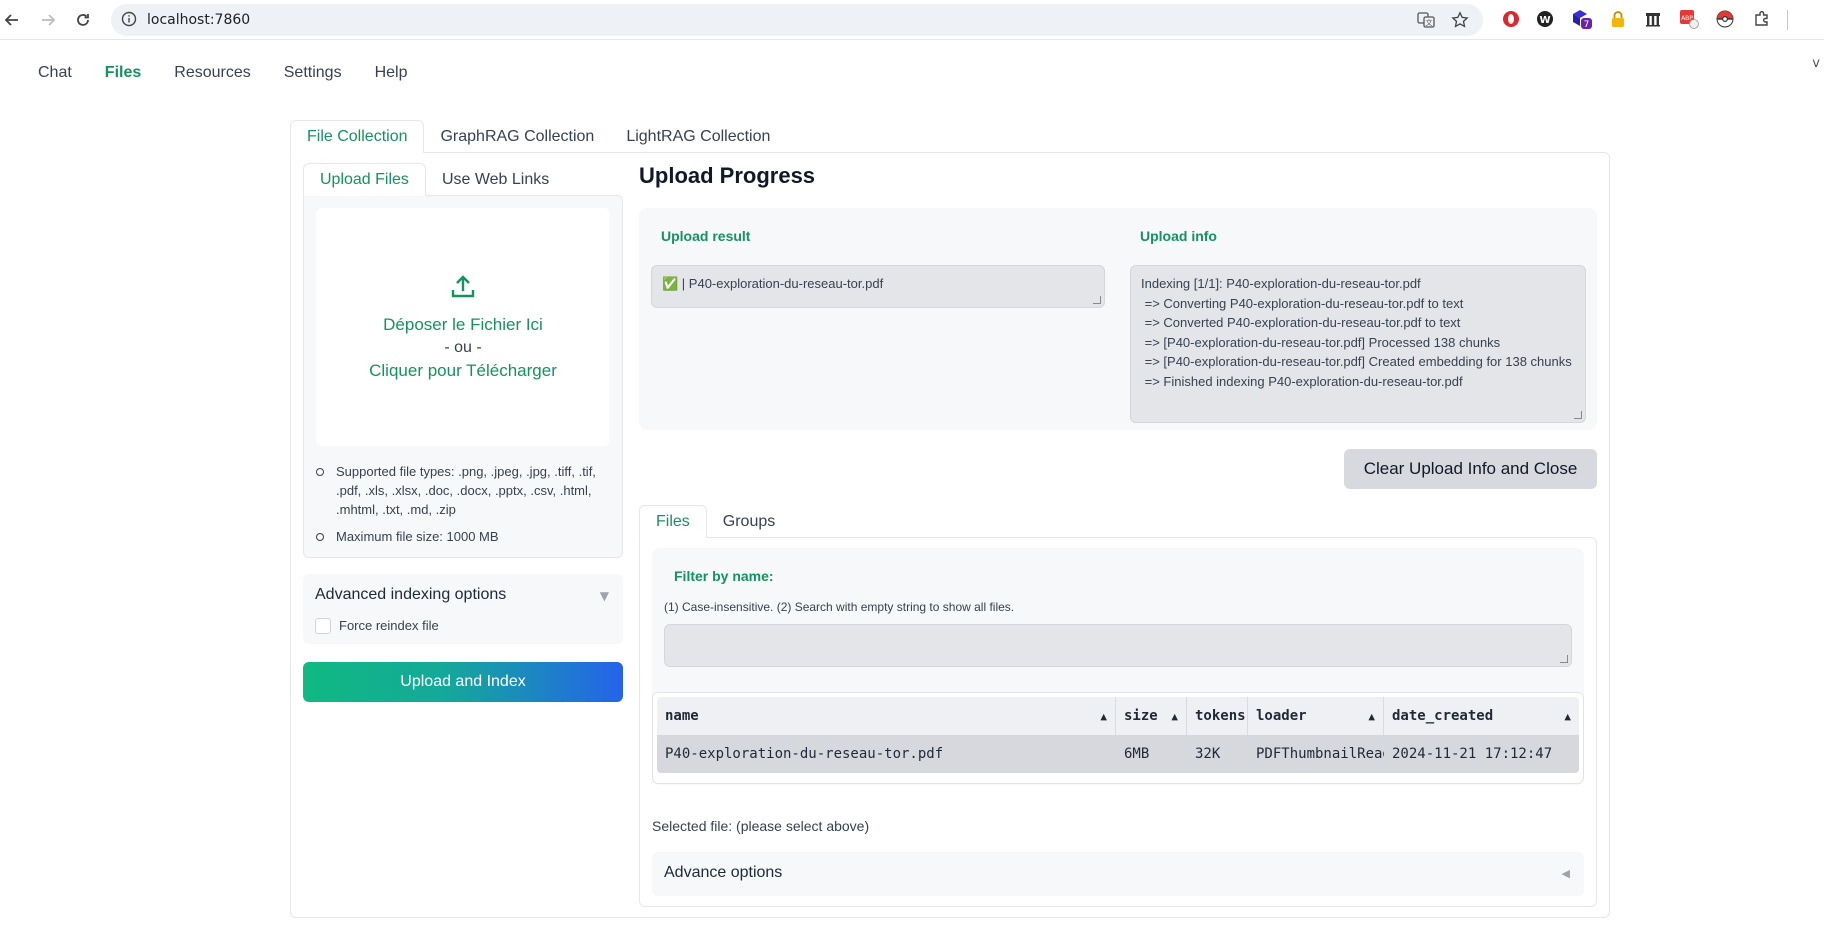  I want to click on svg-text: 文, so click(1429, 22).